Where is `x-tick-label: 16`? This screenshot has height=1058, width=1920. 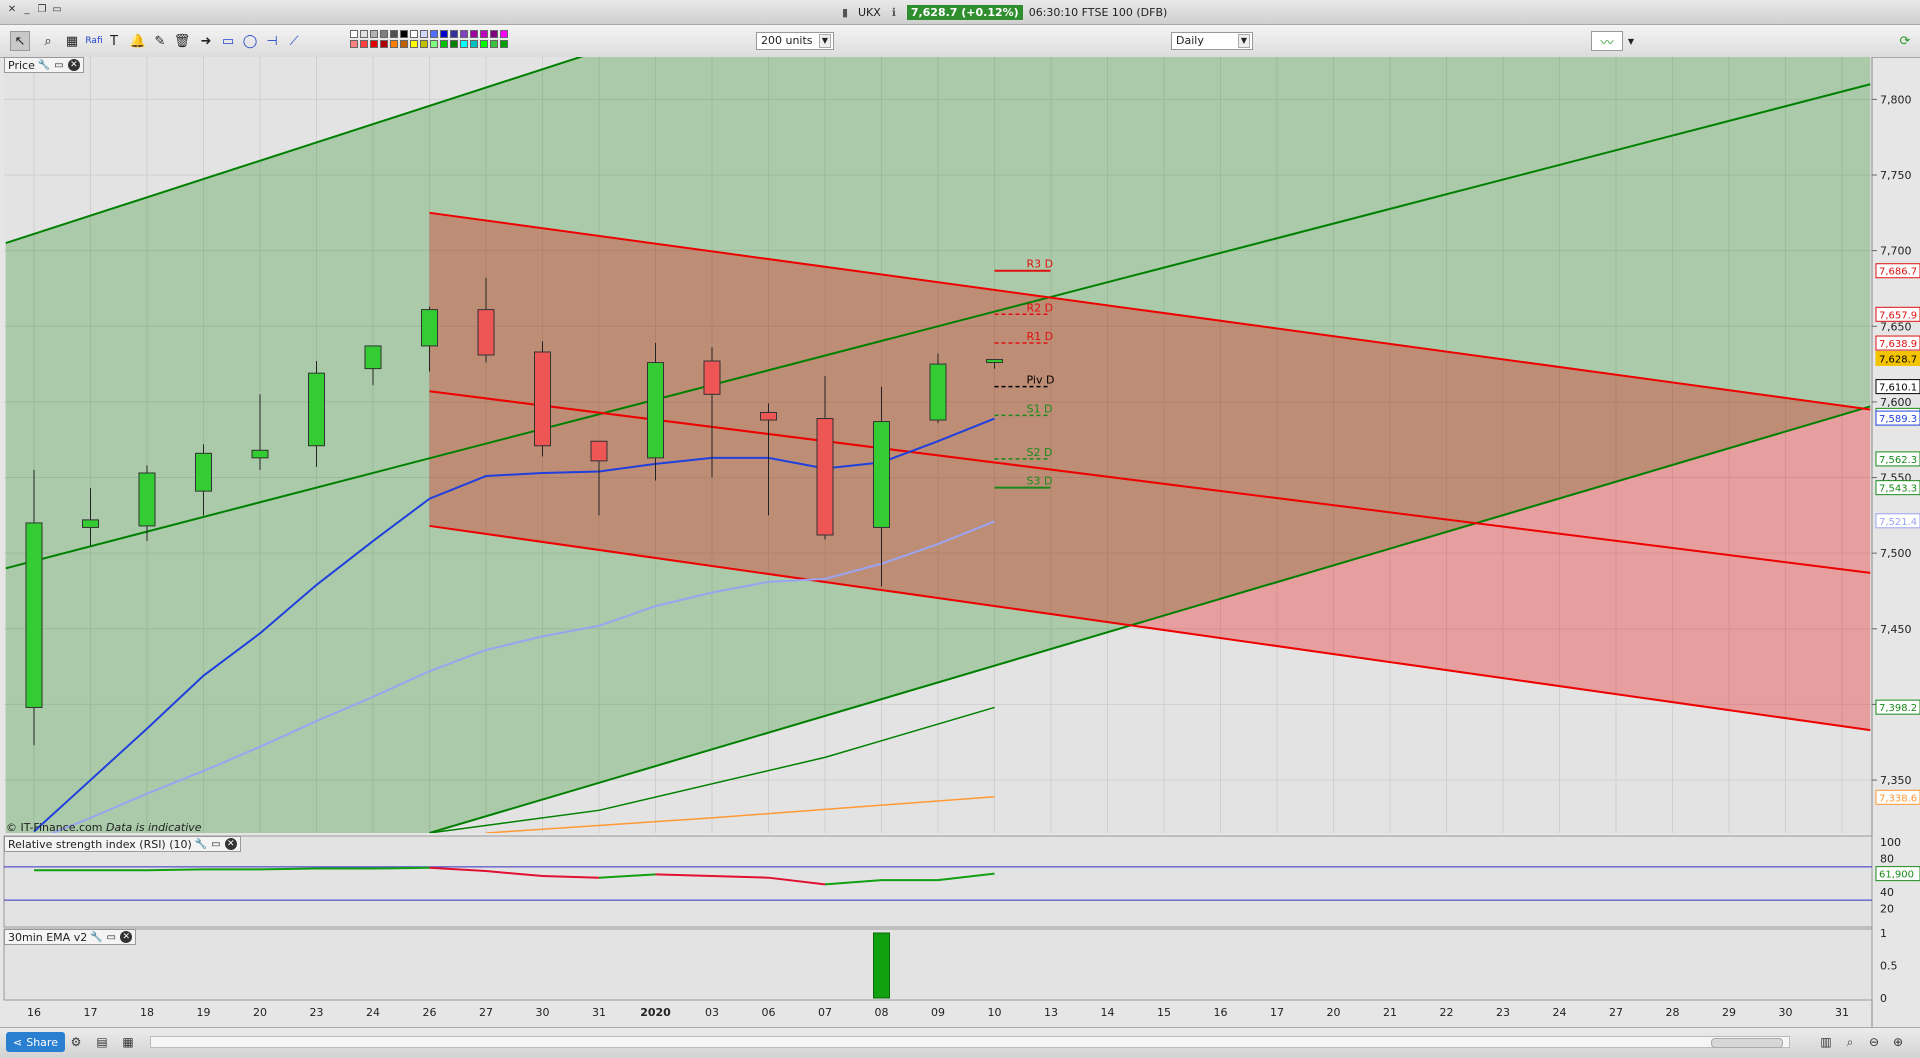 x-tick-label: 16 is located at coordinates (34, 1012).